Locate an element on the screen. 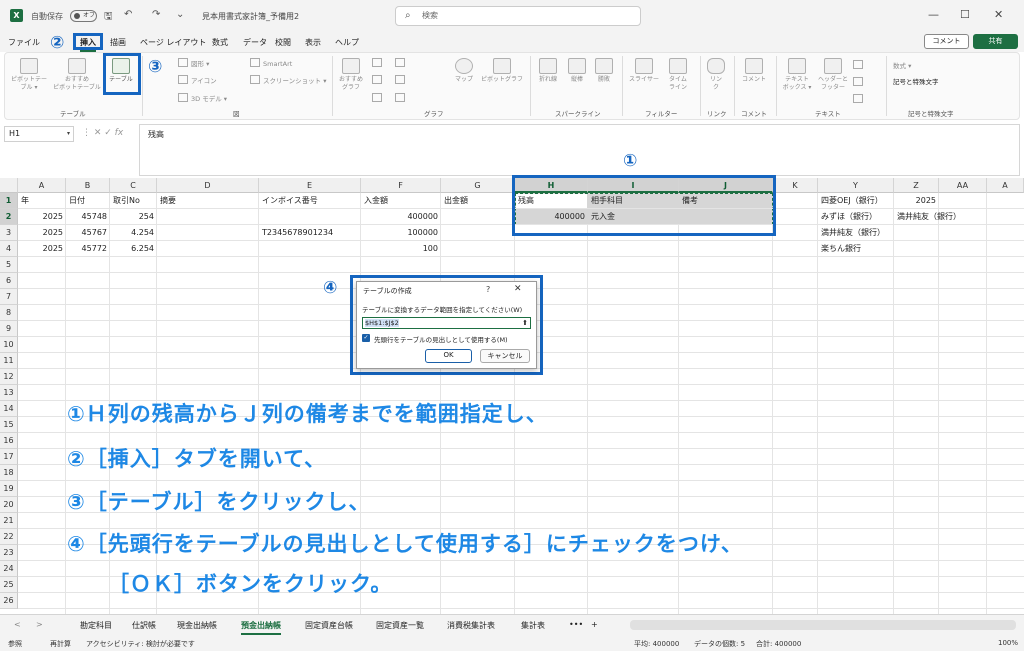  row-header: 7 is located at coordinates (9, 297).